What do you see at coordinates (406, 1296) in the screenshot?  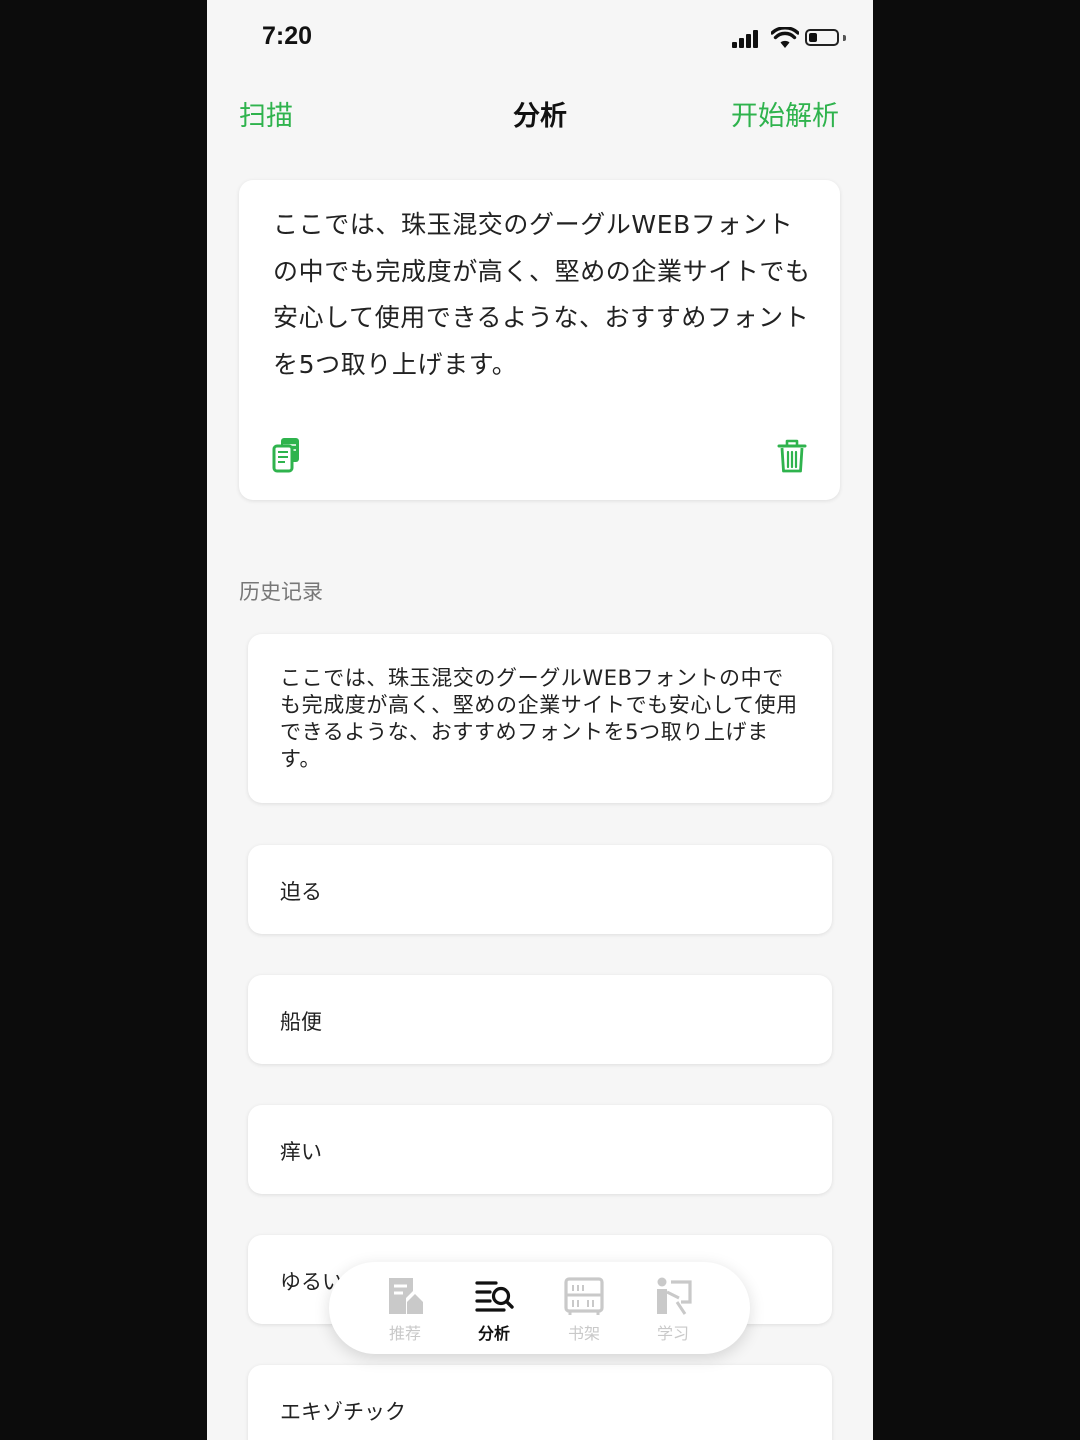 I see `recommend-icon` at bounding box center [406, 1296].